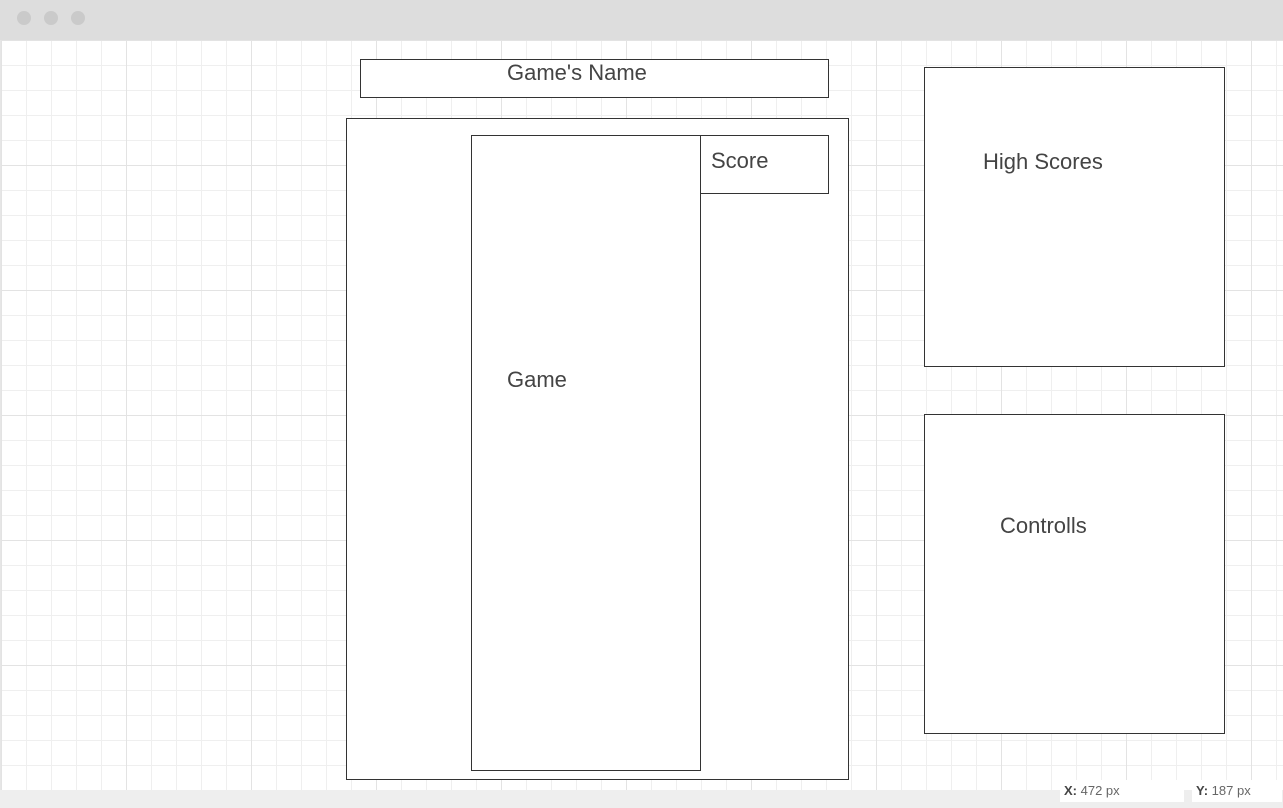  Describe the element at coordinates (1070, 790) in the screenshot. I see `x-coordinate-label: X:` at that location.